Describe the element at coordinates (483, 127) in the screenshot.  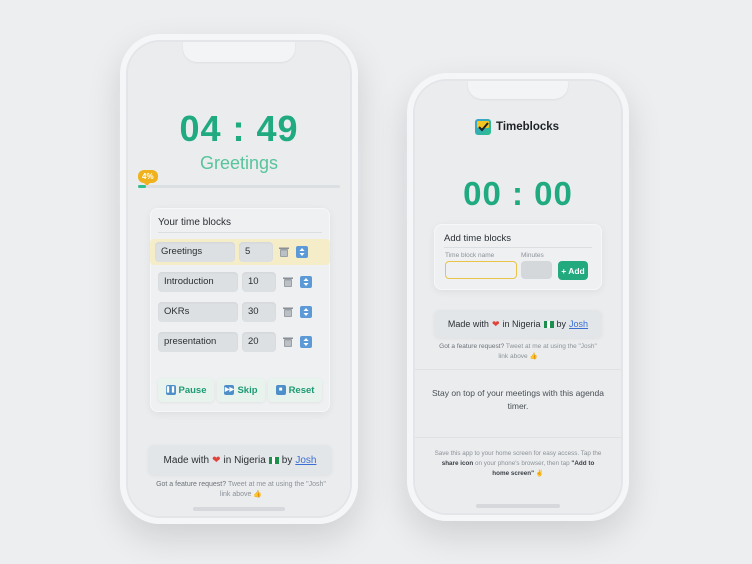
I see `timeblocks-logo-icon` at that location.